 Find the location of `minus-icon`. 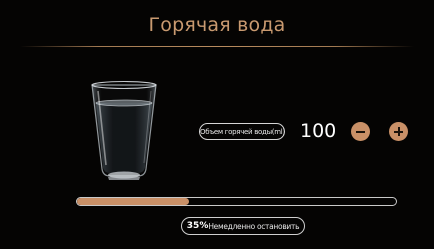

minus-icon is located at coordinates (360, 131).